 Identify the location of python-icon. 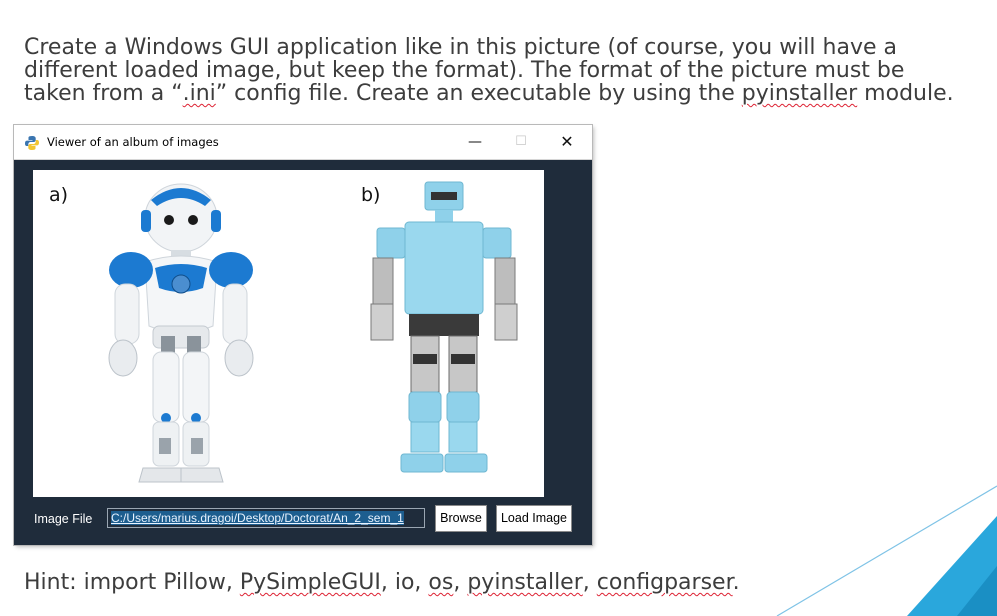
(32, 143).